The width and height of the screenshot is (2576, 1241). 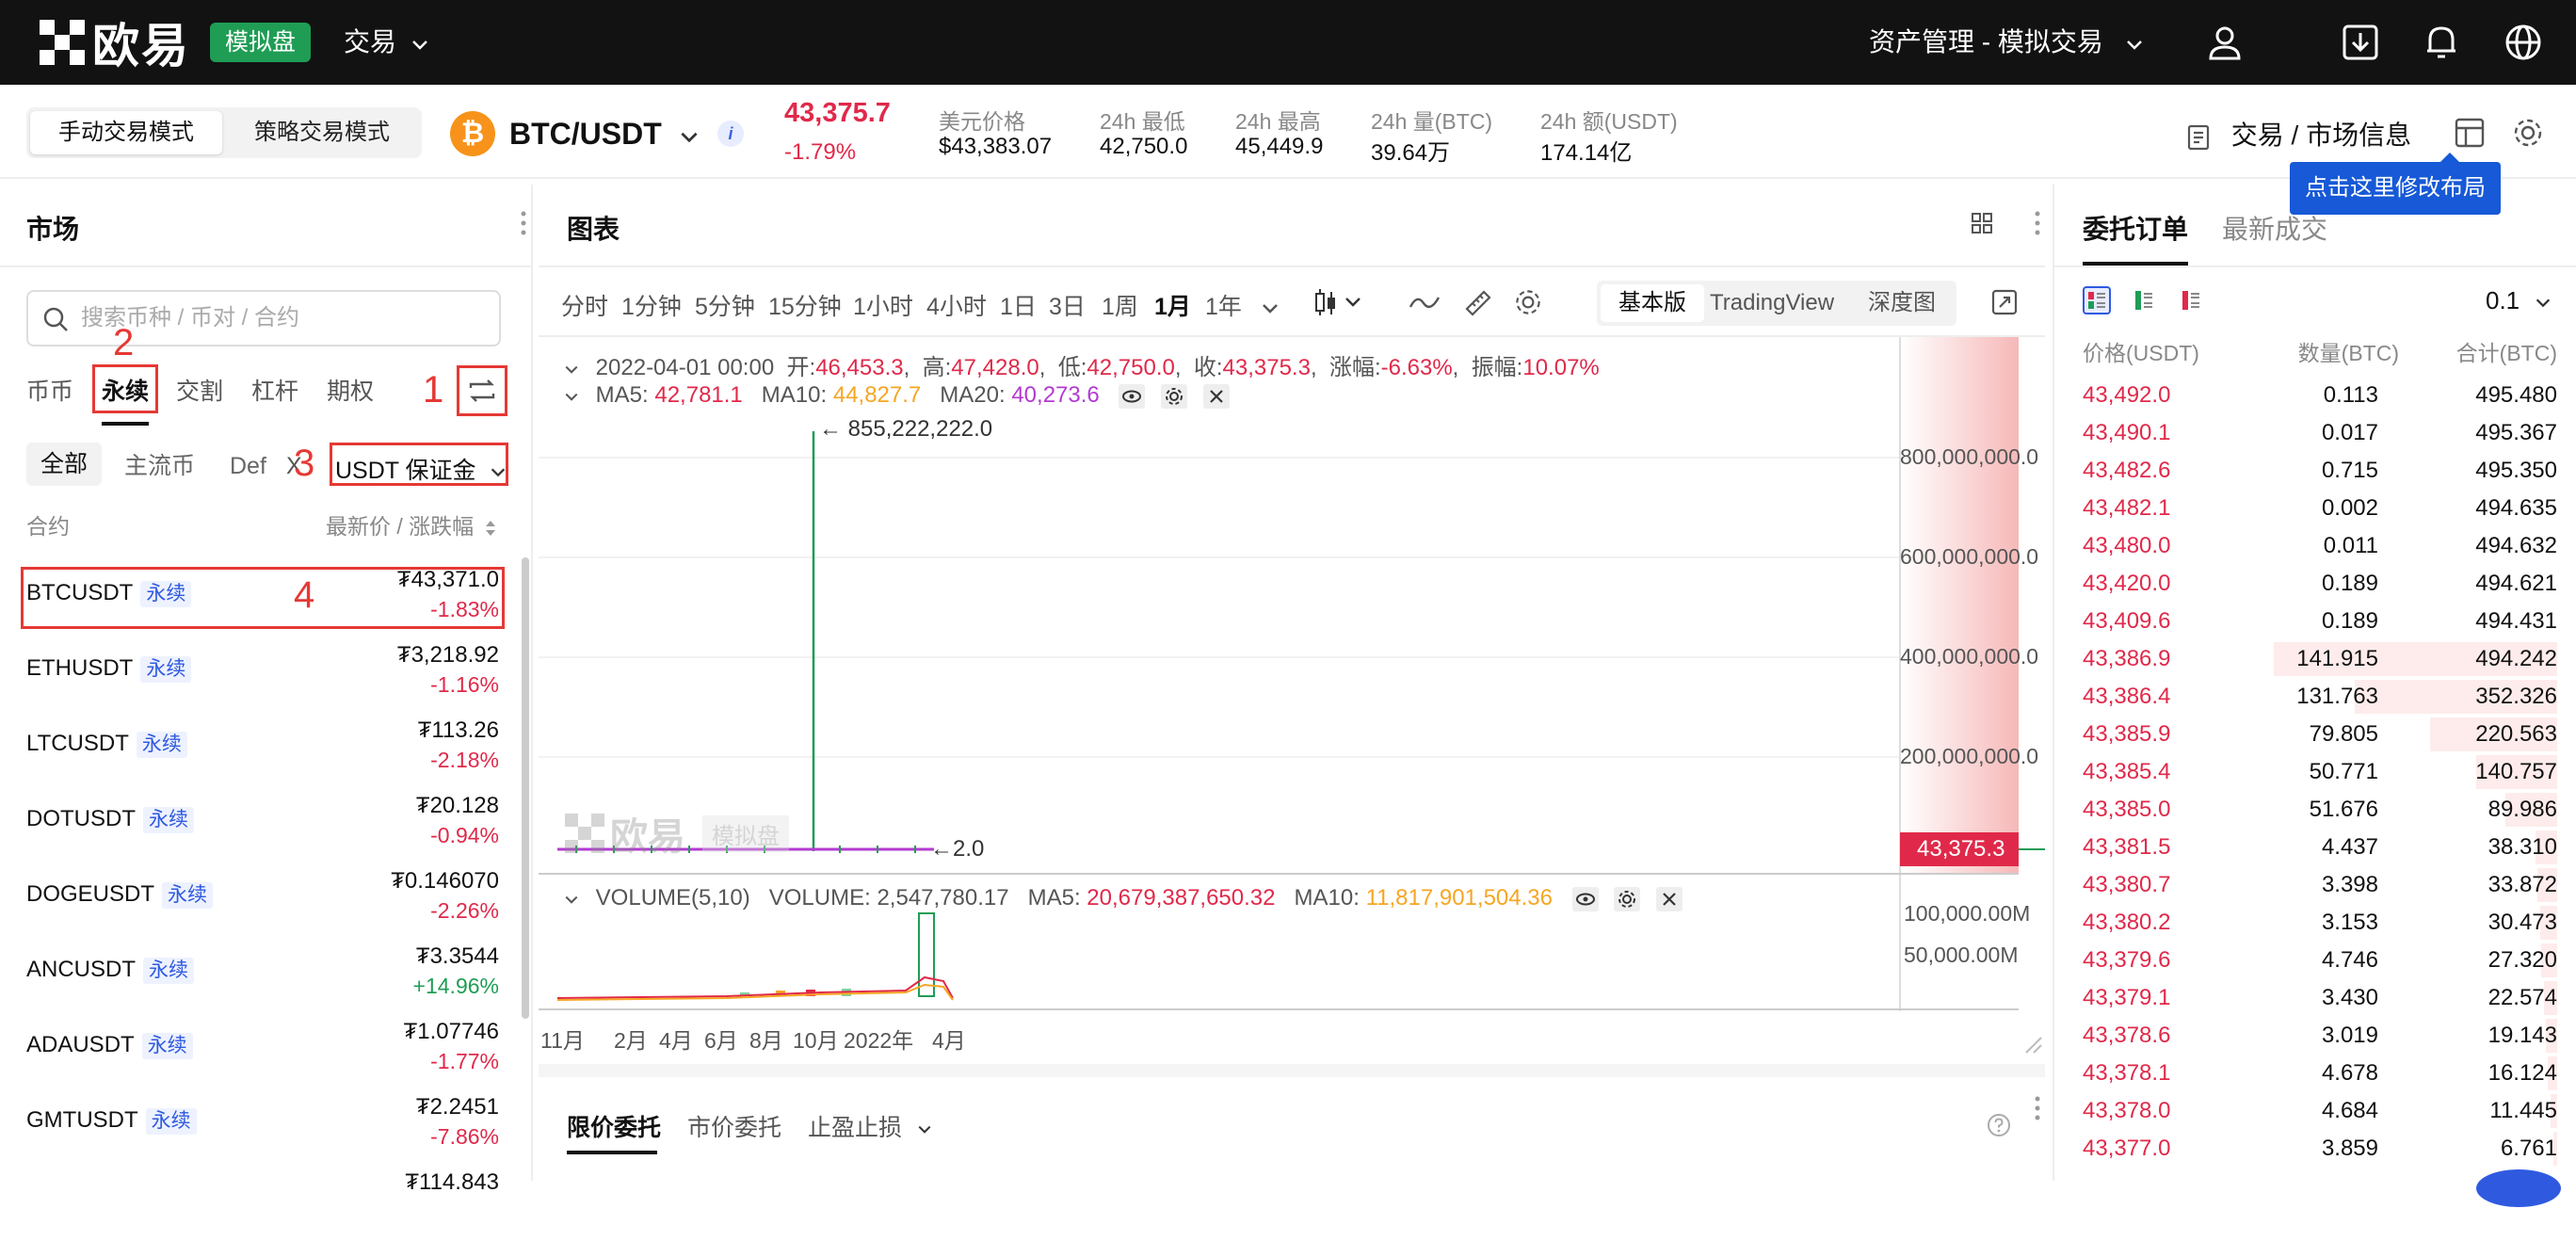 What do you see at coordinates (387, 42) in the screenshot?
I see `trade-menu: 交易` at bounding box center [387, 42].